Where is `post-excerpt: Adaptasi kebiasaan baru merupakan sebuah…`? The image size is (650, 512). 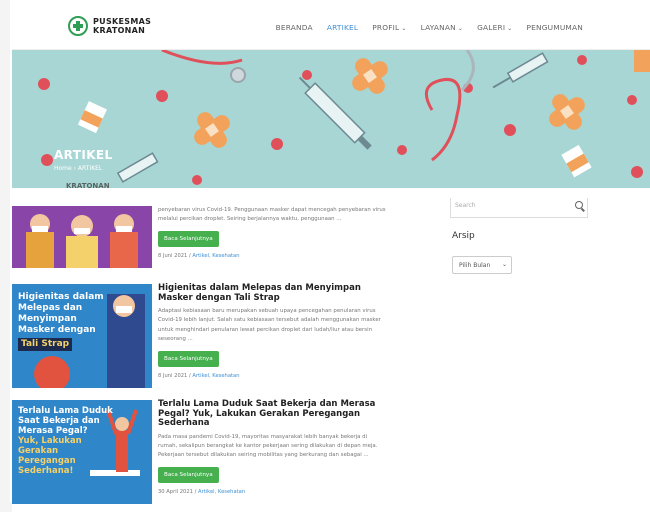 post-excerpt: Adaptasi kebiasaan baru merupakan sebuah… is located at coordinates (269, 325).